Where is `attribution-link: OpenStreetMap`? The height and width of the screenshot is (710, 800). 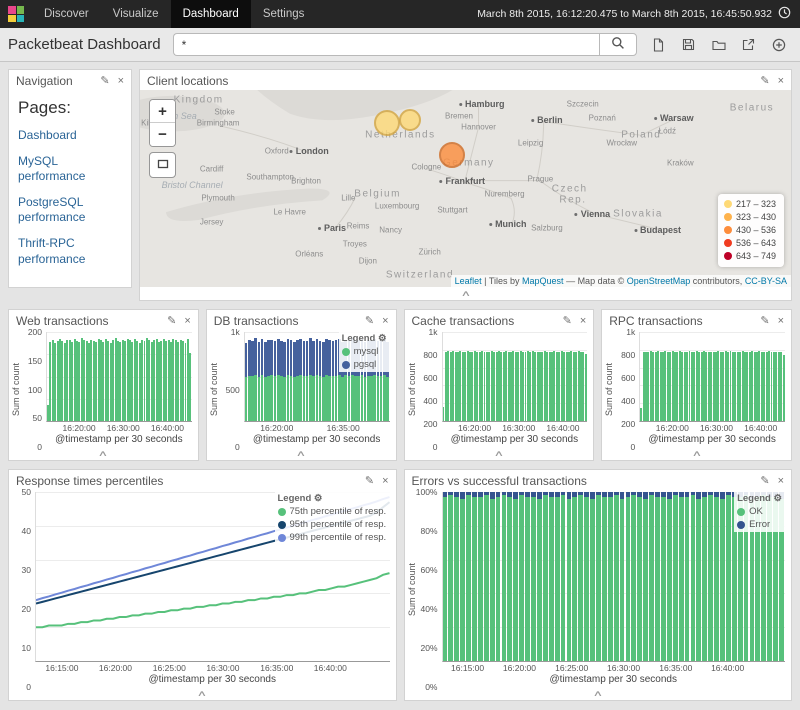
attribution-link: OpenStreetMap is located at coordinates (659, 281).